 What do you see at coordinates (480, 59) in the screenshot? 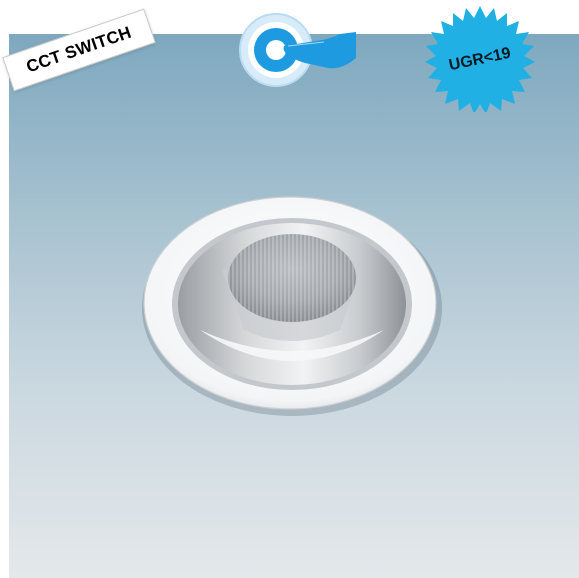
I see `ugr-starburst-badge: UGR<19` at bounding box center [480, 59].